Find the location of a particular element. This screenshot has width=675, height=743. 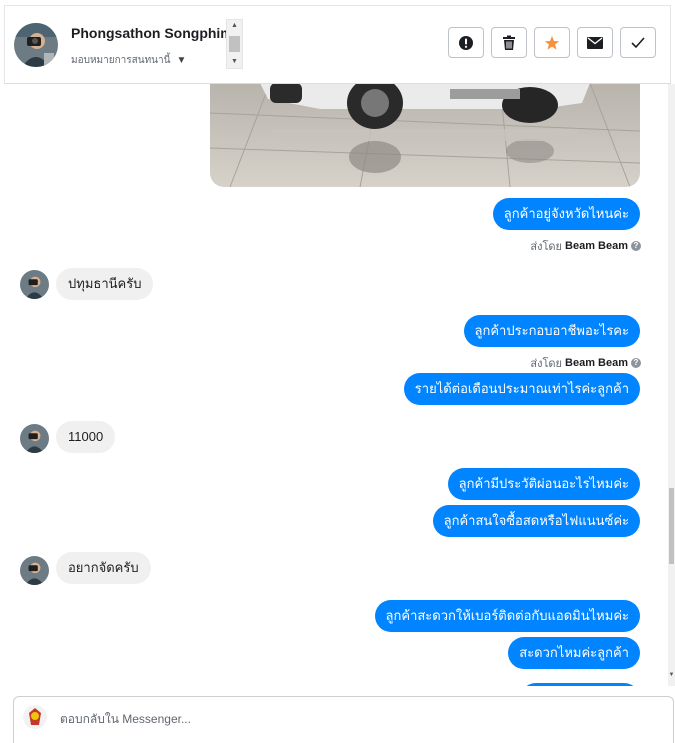

outgoing-message: ลูกค้ามีประวัติผ่อนอะไรไหมค่ะ is located at coordinates (543, 484).